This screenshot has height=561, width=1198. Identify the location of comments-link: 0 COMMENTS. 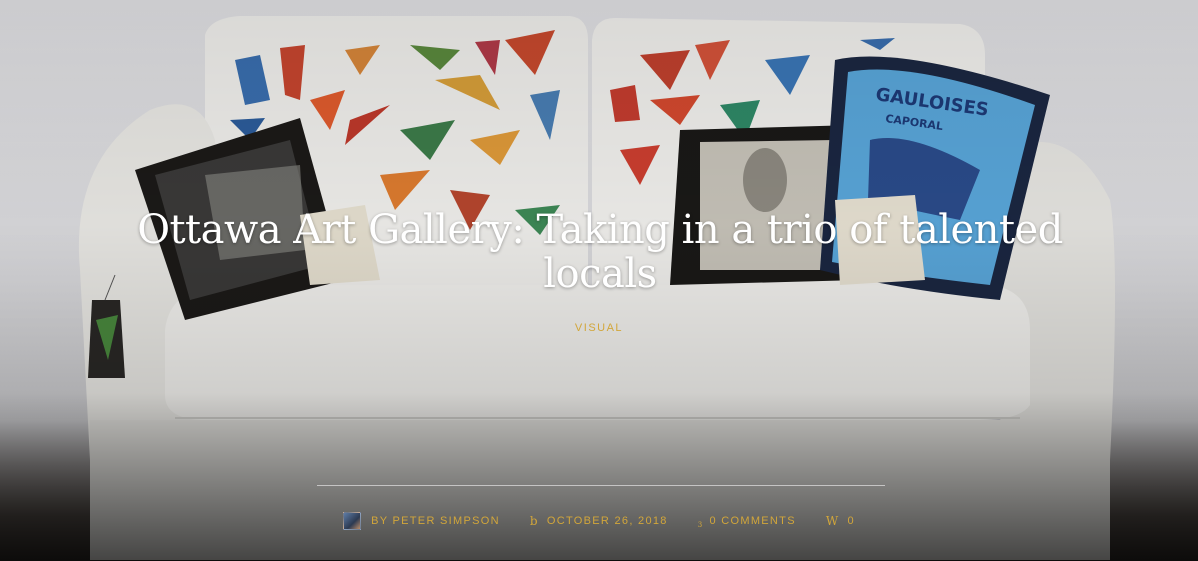
(753, 521).